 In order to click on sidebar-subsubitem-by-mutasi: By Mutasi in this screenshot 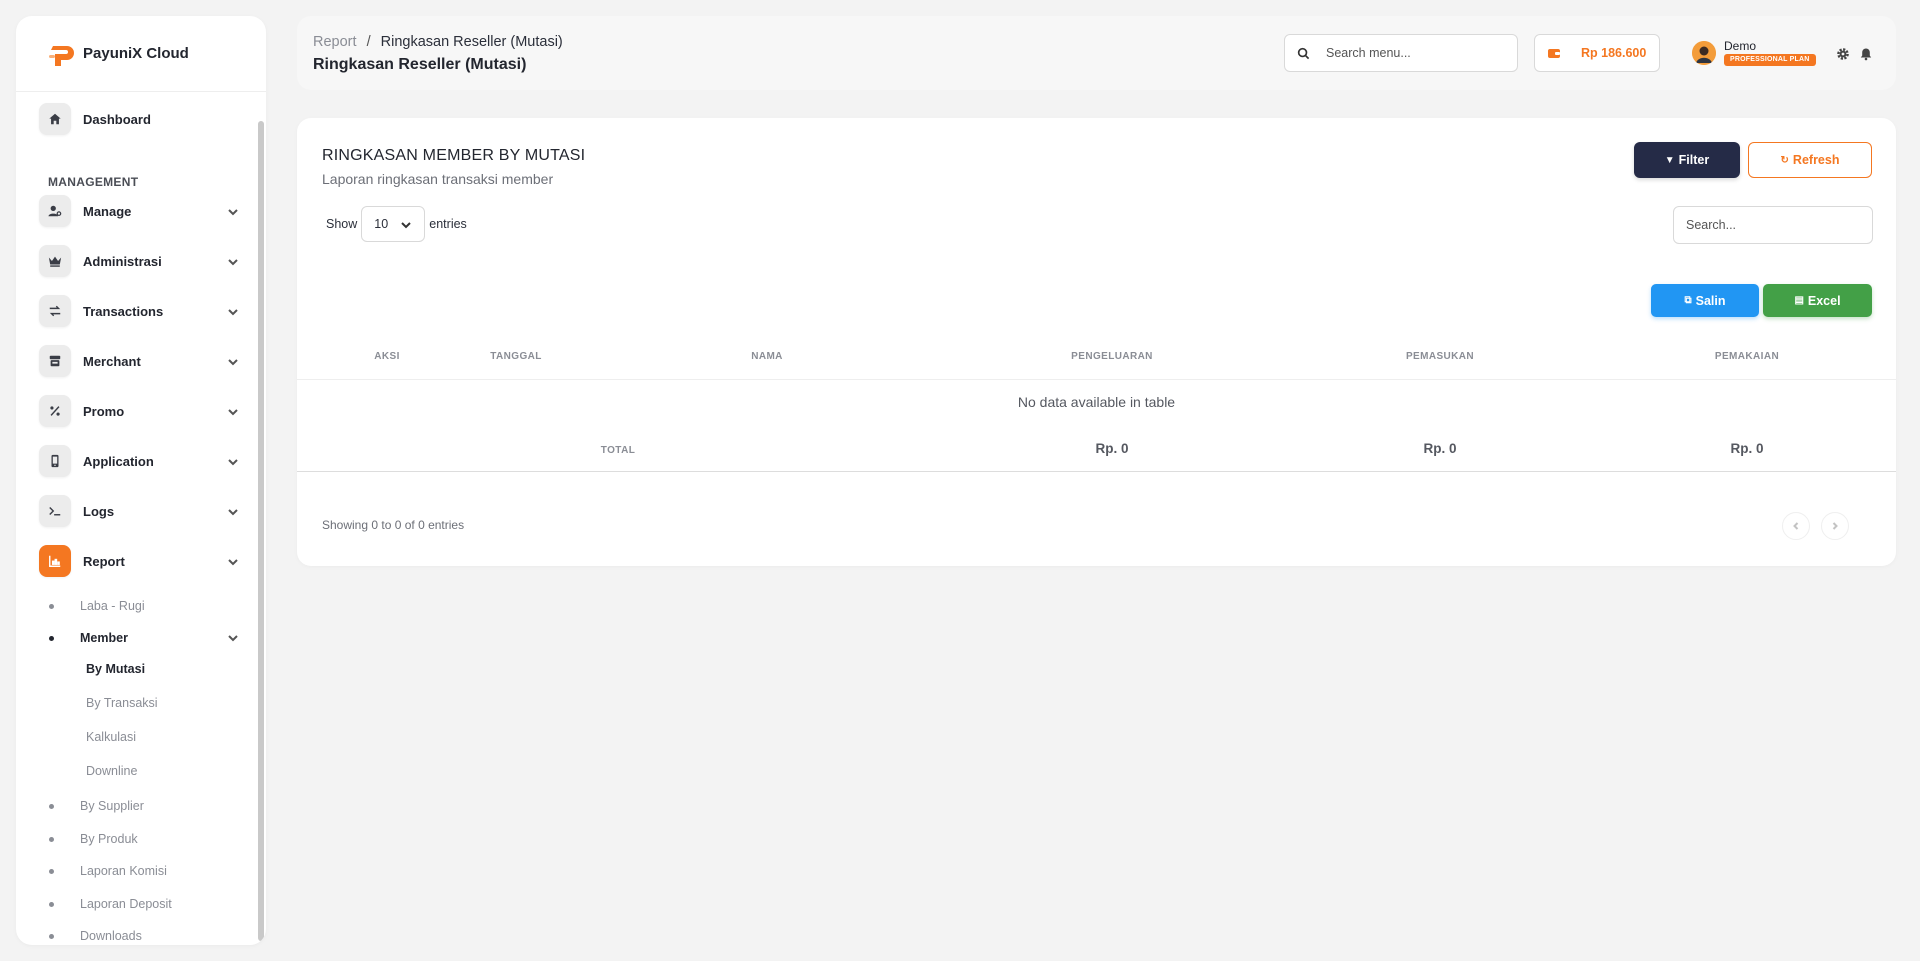, I will do `click(115, 669)`.